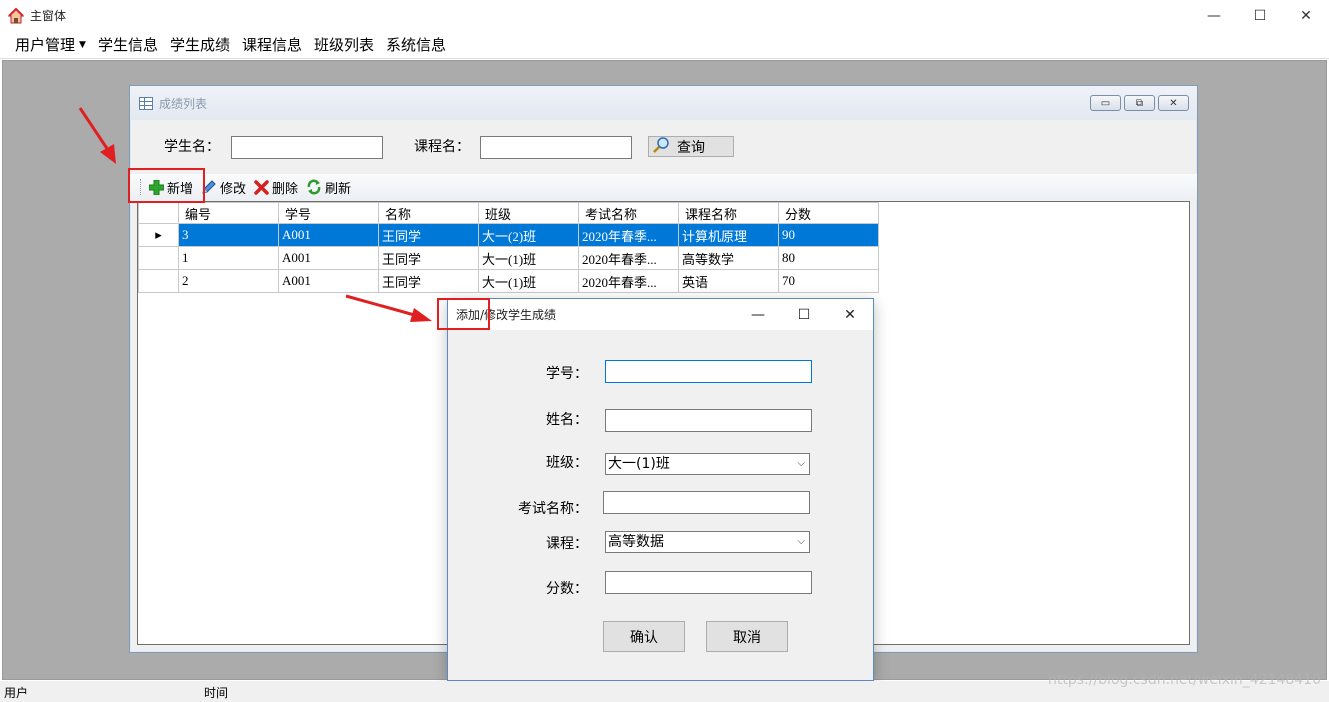 This screenshot has height=702, width=1329. Describe the element at coordinates (528, 235) in the screenshot. I see `table-cell: 大一(2)班` at that location.